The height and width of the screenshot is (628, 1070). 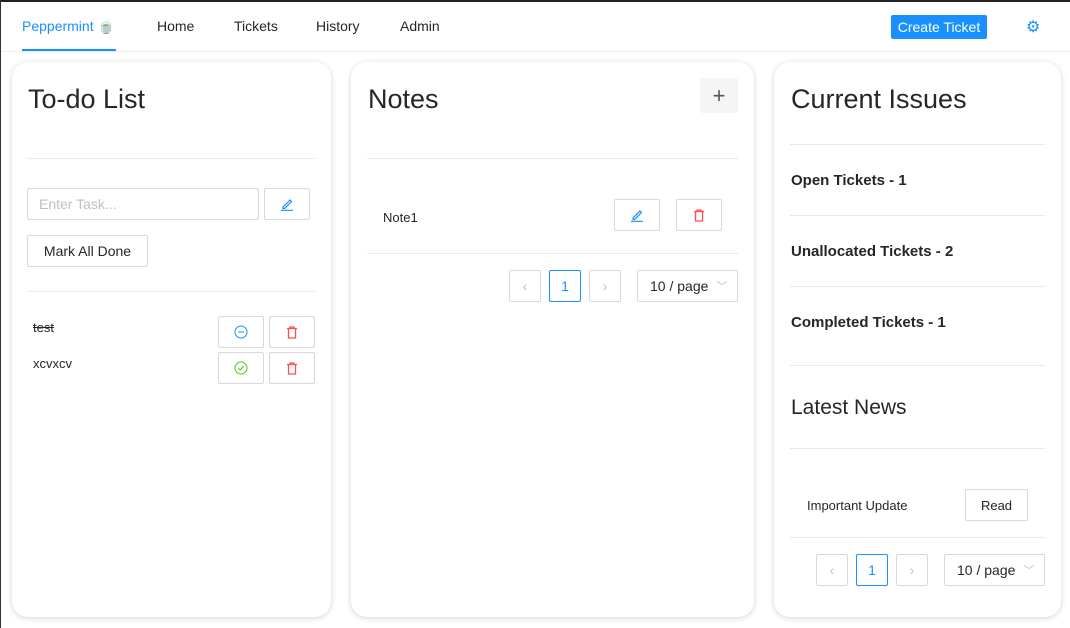 I want to click on minus-circle-icon, so click(x=241, y=332).